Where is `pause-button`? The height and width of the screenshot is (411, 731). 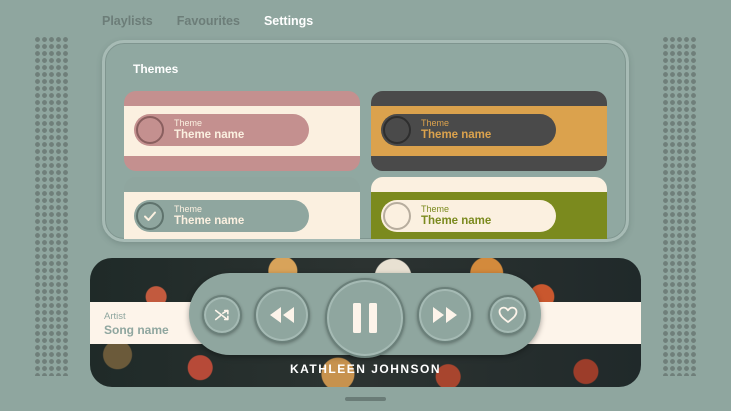 pause-button is located at coordinates (365, 318).